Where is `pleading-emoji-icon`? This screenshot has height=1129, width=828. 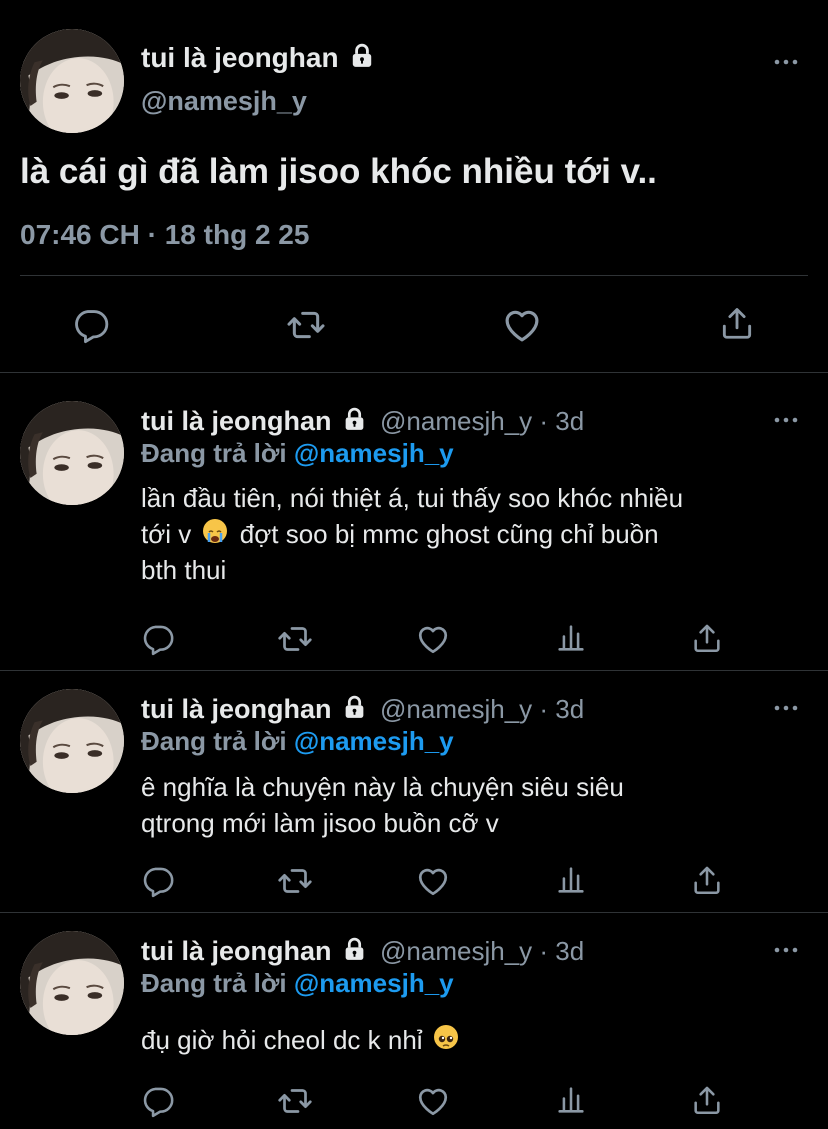
pleading-emoji-icon is located at coordinates (445, 1037).